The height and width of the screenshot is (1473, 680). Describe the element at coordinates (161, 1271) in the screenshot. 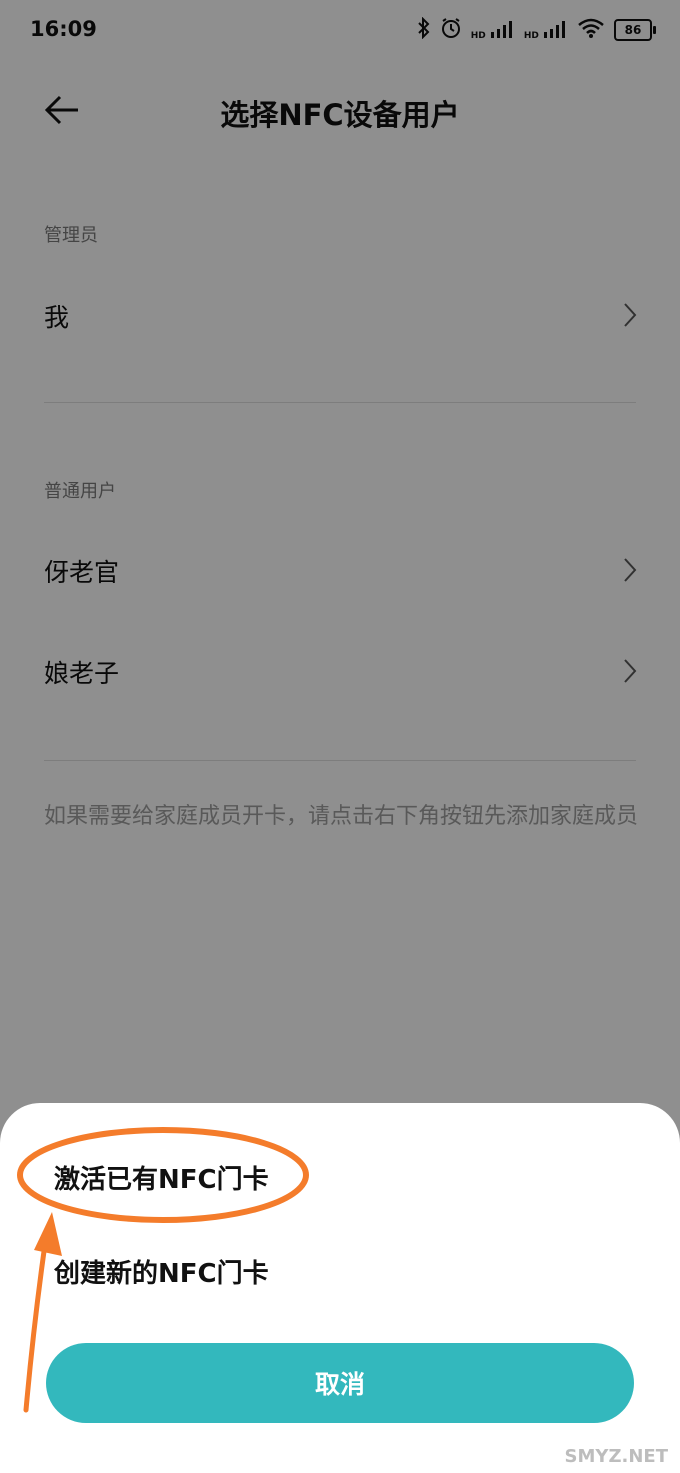

I see `create-new-card-option: 创建新的NFC门卡` at that location.